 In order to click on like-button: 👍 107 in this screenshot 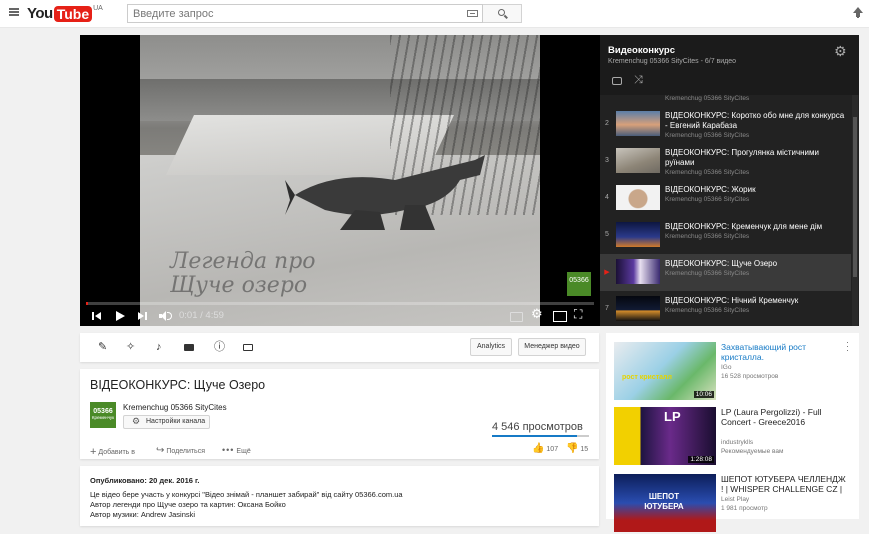, I will do `click(545, 448)`.